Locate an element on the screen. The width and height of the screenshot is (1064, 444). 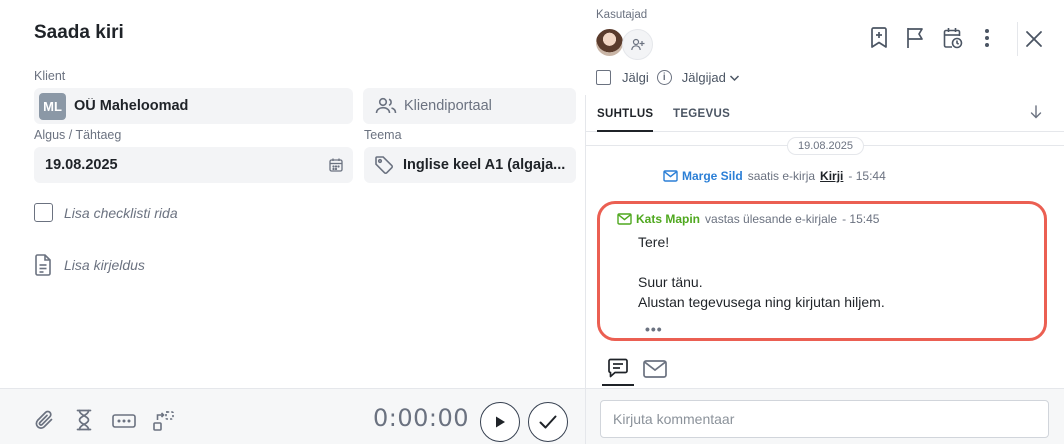
message-line: Alustan tegevusega ning kirjutan hiljem. is located at coordinates (761, 302).